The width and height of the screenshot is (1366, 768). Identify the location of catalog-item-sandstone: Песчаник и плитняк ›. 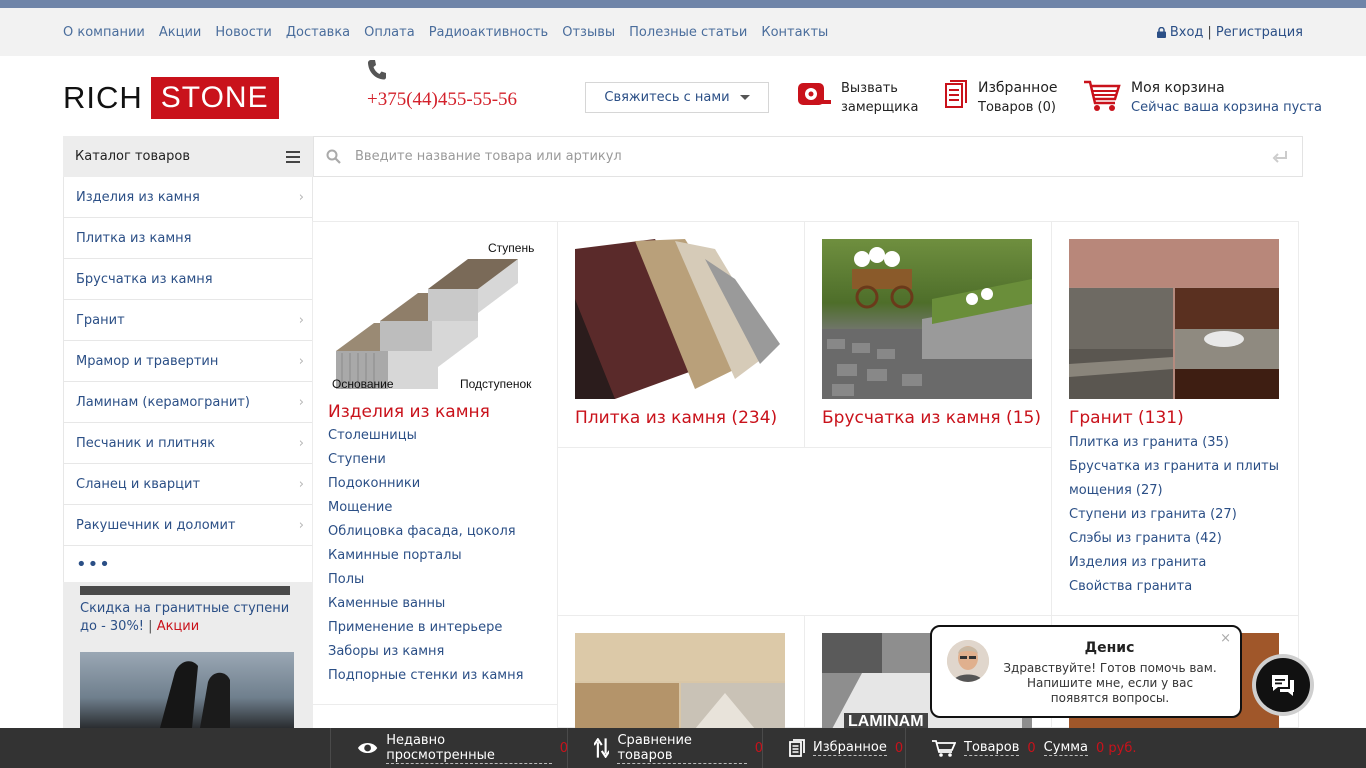
(188, 443).